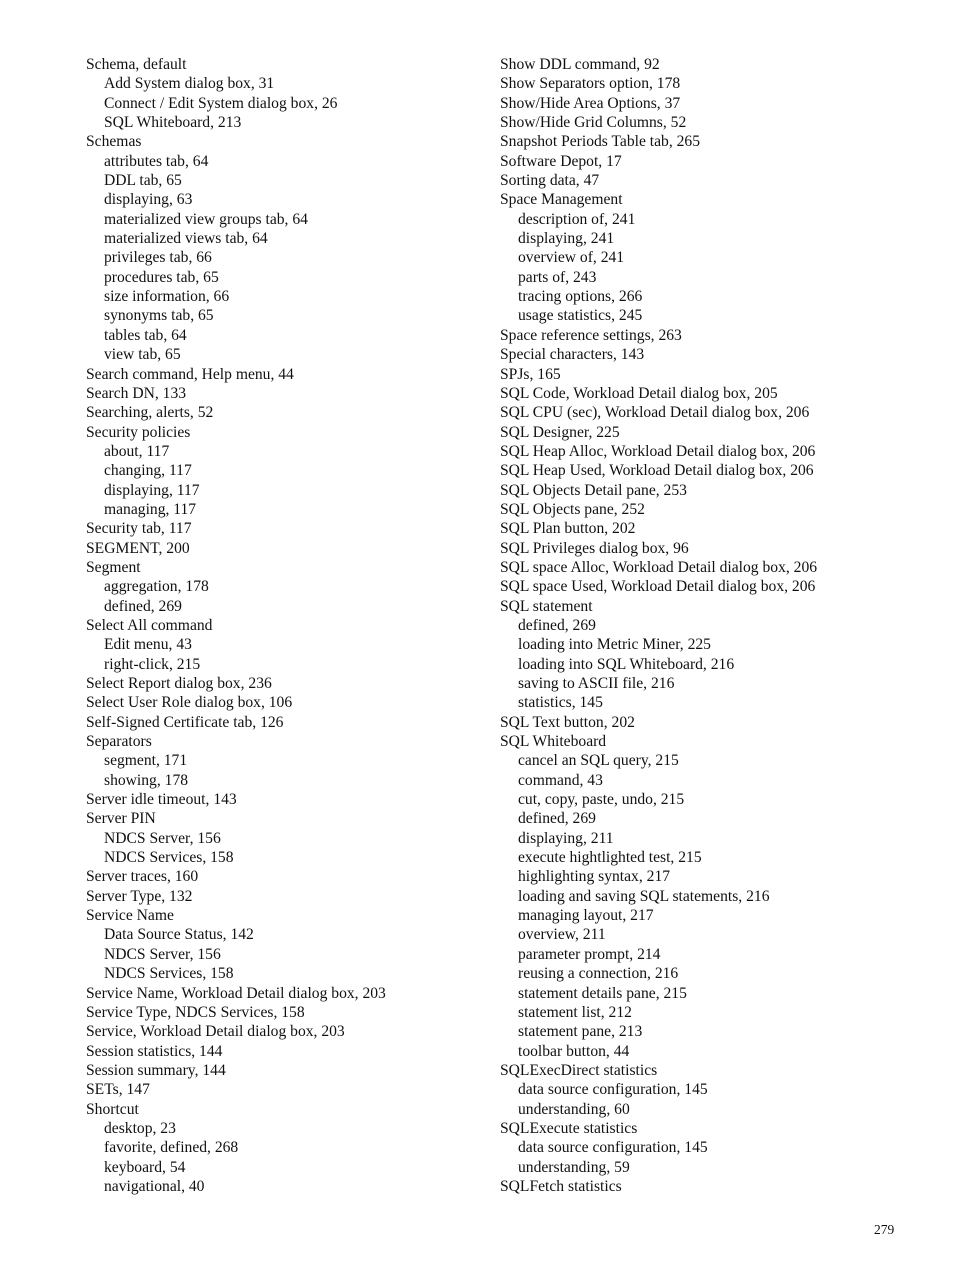  Describe the element at coordinates (598, 974) in the screenshot. I see `index-subentry: reusing a connection, 216` at that location.